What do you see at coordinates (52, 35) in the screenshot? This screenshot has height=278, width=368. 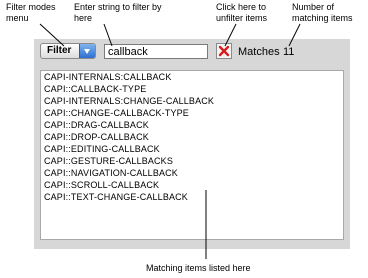 I see `leader-line-filter-modes` at bounding box center [52, 35].